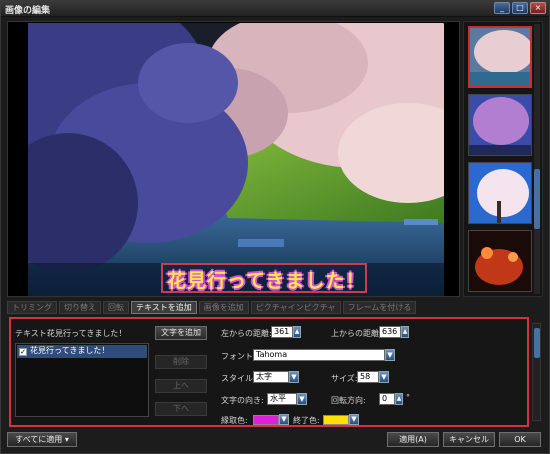 Image resolution: width=550 pixels, height=454 pixels. I want to click on border-color-label: 縁取色:, so click(234, 420).